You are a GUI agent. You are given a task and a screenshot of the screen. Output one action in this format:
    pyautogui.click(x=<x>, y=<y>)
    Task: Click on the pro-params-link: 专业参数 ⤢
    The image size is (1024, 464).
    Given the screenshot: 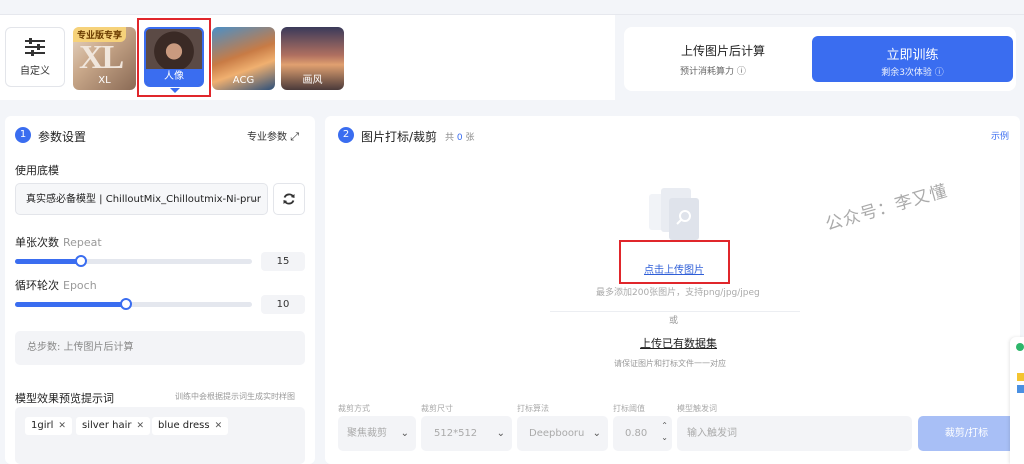 What is the action you would take?
    pyautogui.click(x=273, y=136)
    